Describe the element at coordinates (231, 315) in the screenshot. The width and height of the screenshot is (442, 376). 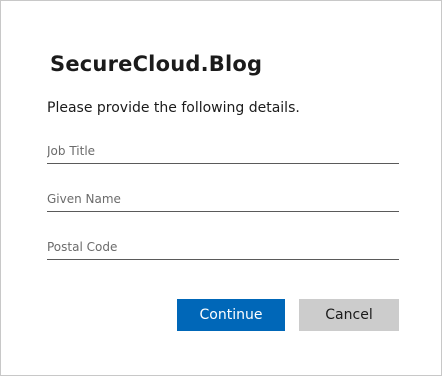
I see `continue-button: Continue` at that location.